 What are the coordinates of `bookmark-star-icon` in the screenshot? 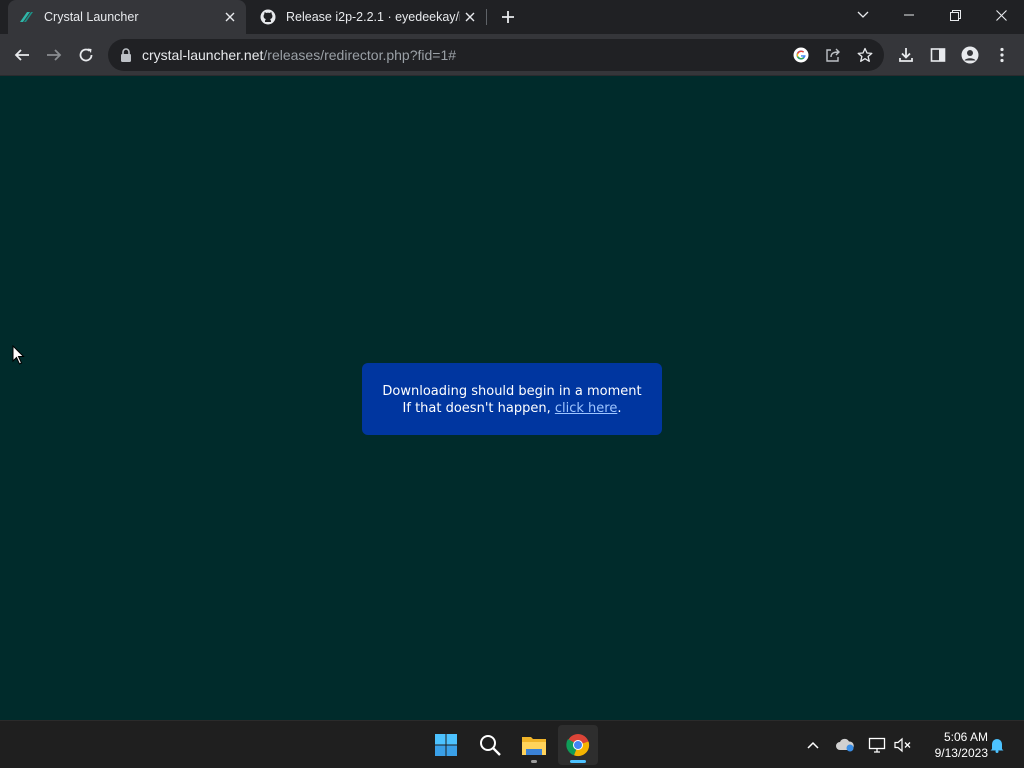 It's located at (865, 55).